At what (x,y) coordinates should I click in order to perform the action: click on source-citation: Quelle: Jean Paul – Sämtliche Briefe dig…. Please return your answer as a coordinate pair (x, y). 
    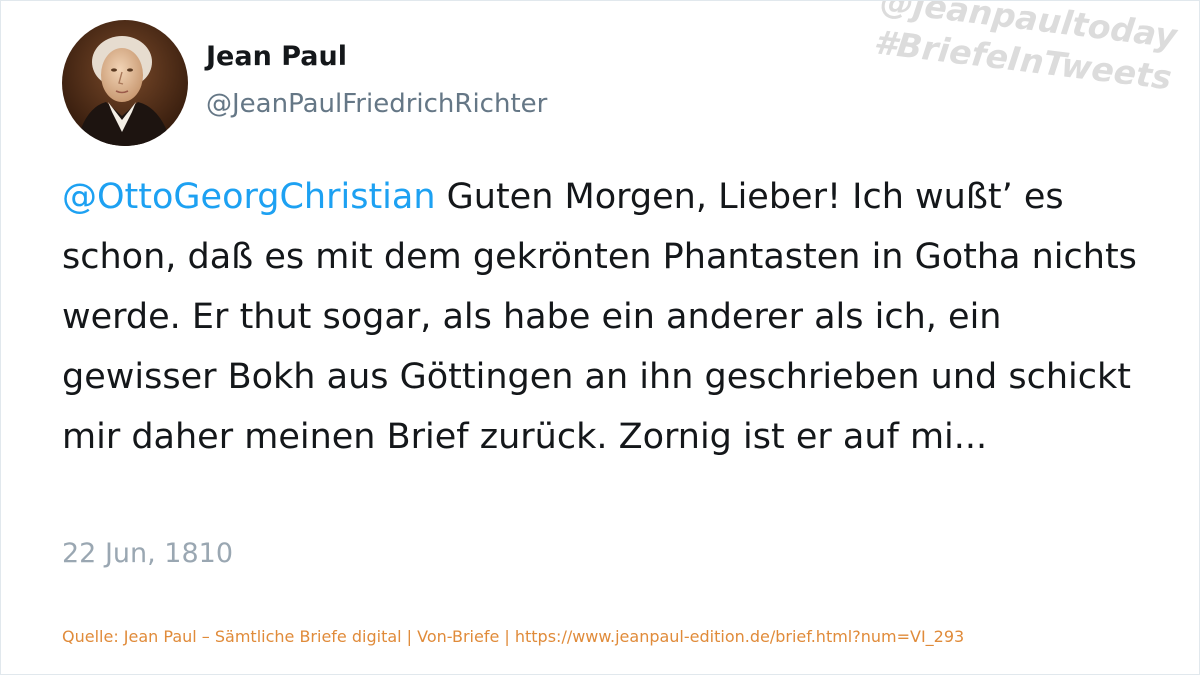
    Looking at the image, I should click on (513, 636).